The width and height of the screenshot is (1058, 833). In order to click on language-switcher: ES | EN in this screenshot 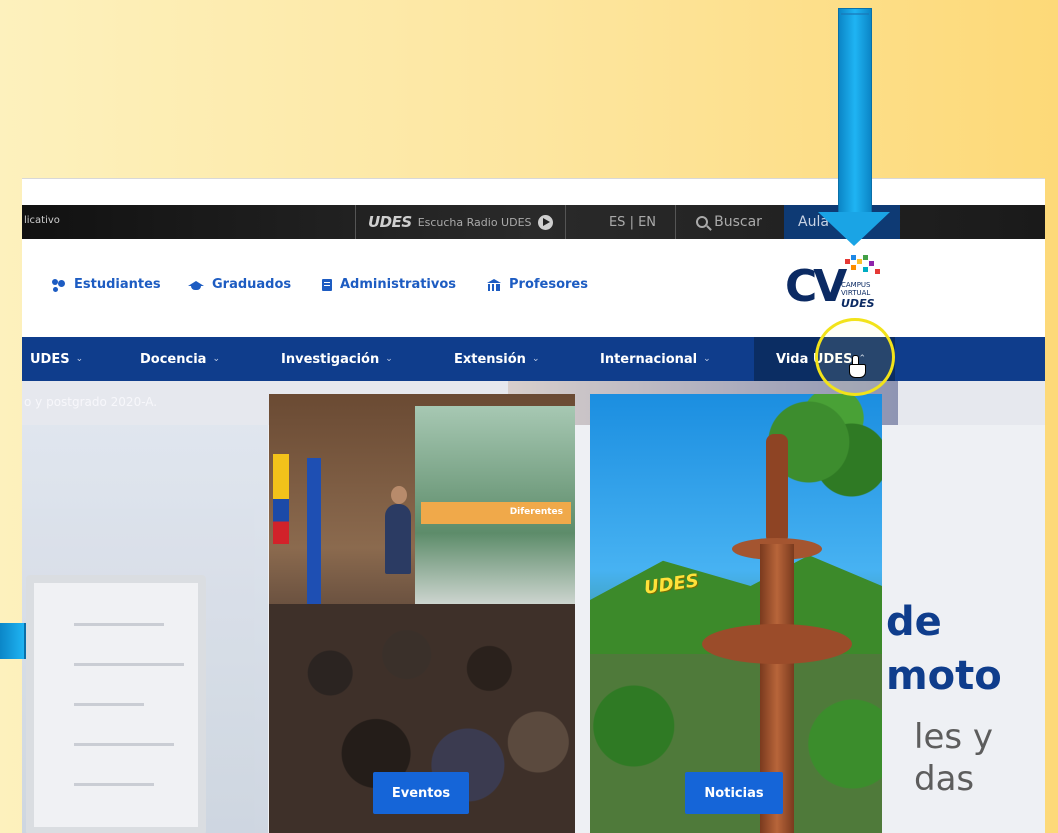, I will do `click(633, 222)`.